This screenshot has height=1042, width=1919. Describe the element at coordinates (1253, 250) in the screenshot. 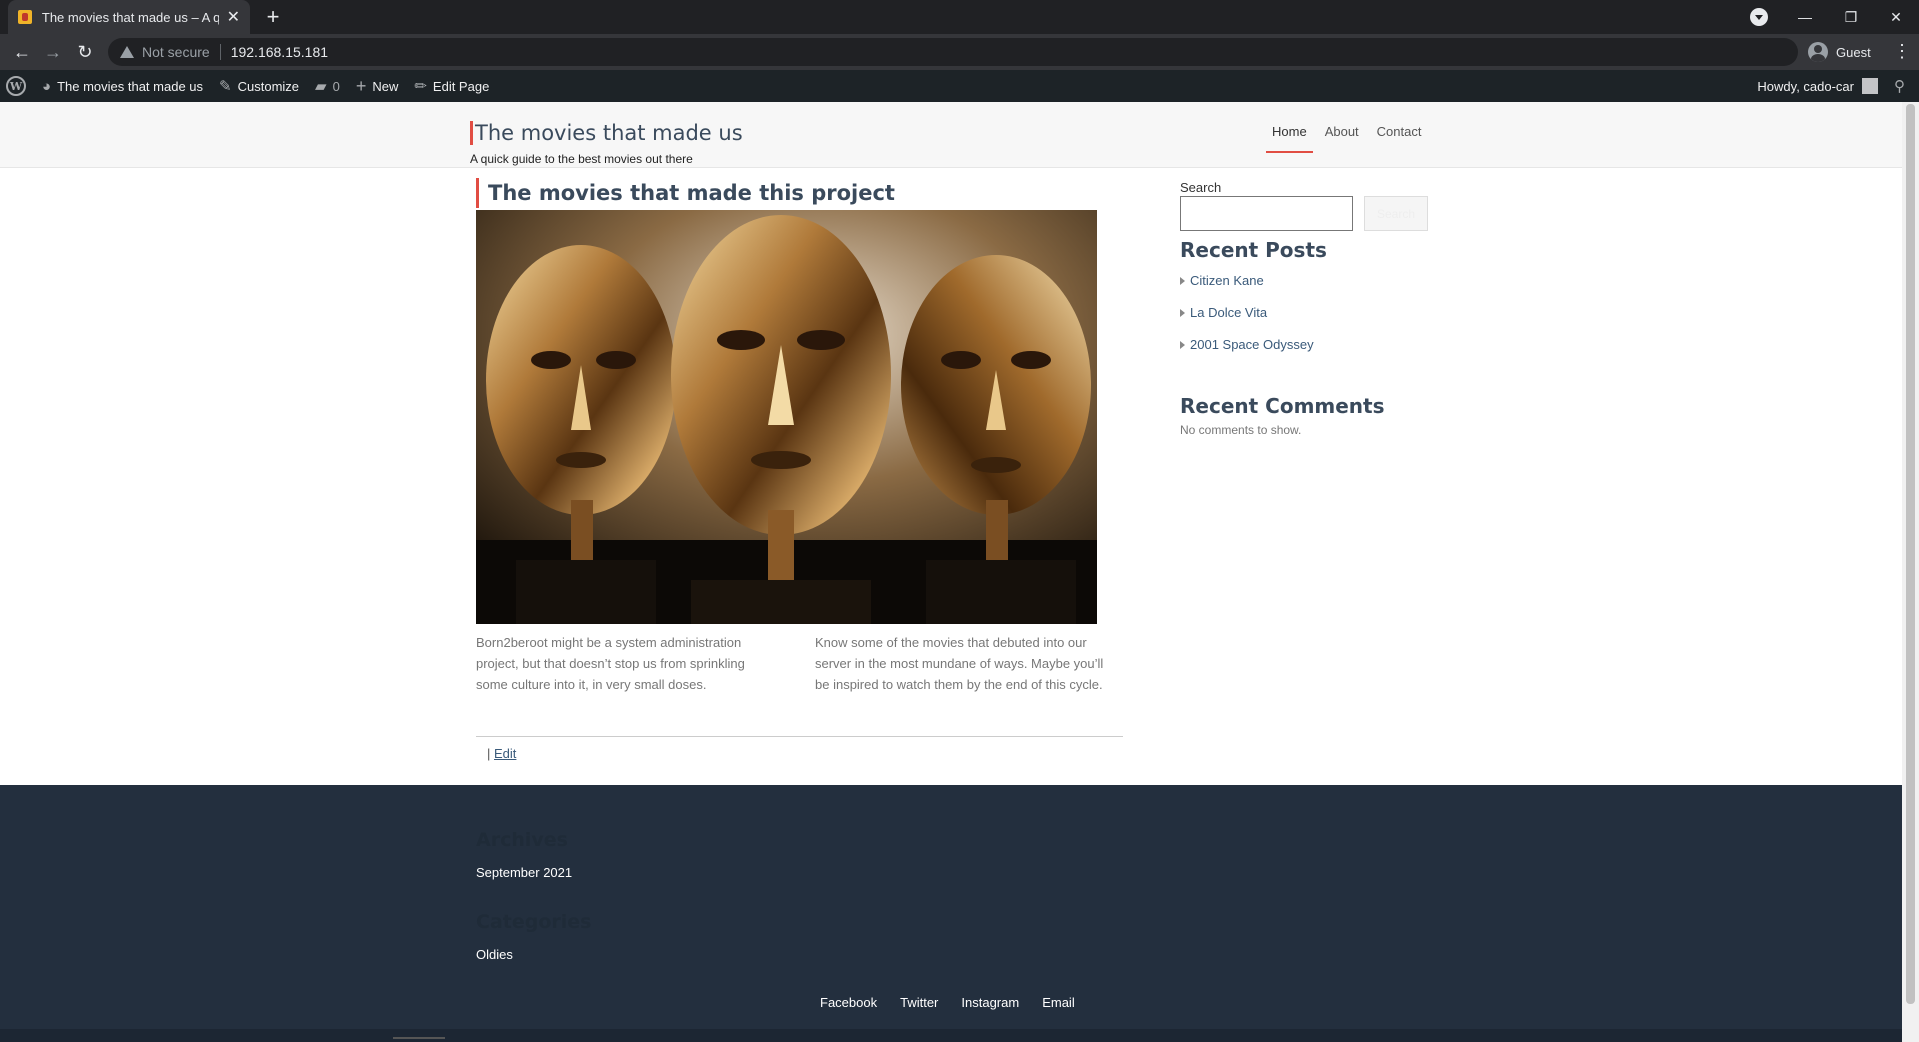

I see `recent-posts-title: Recent Posts` at that location.